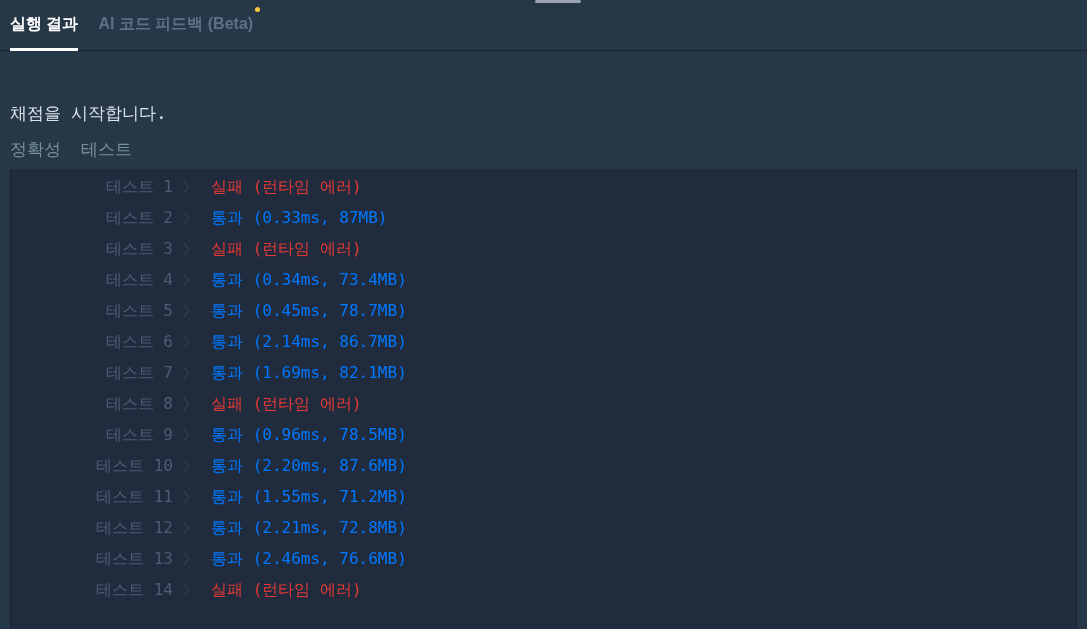  What do you see at coordinates (44, 25) in the screenshot?
I see `tab: 실행 결과` at bounding box center [44, 25].